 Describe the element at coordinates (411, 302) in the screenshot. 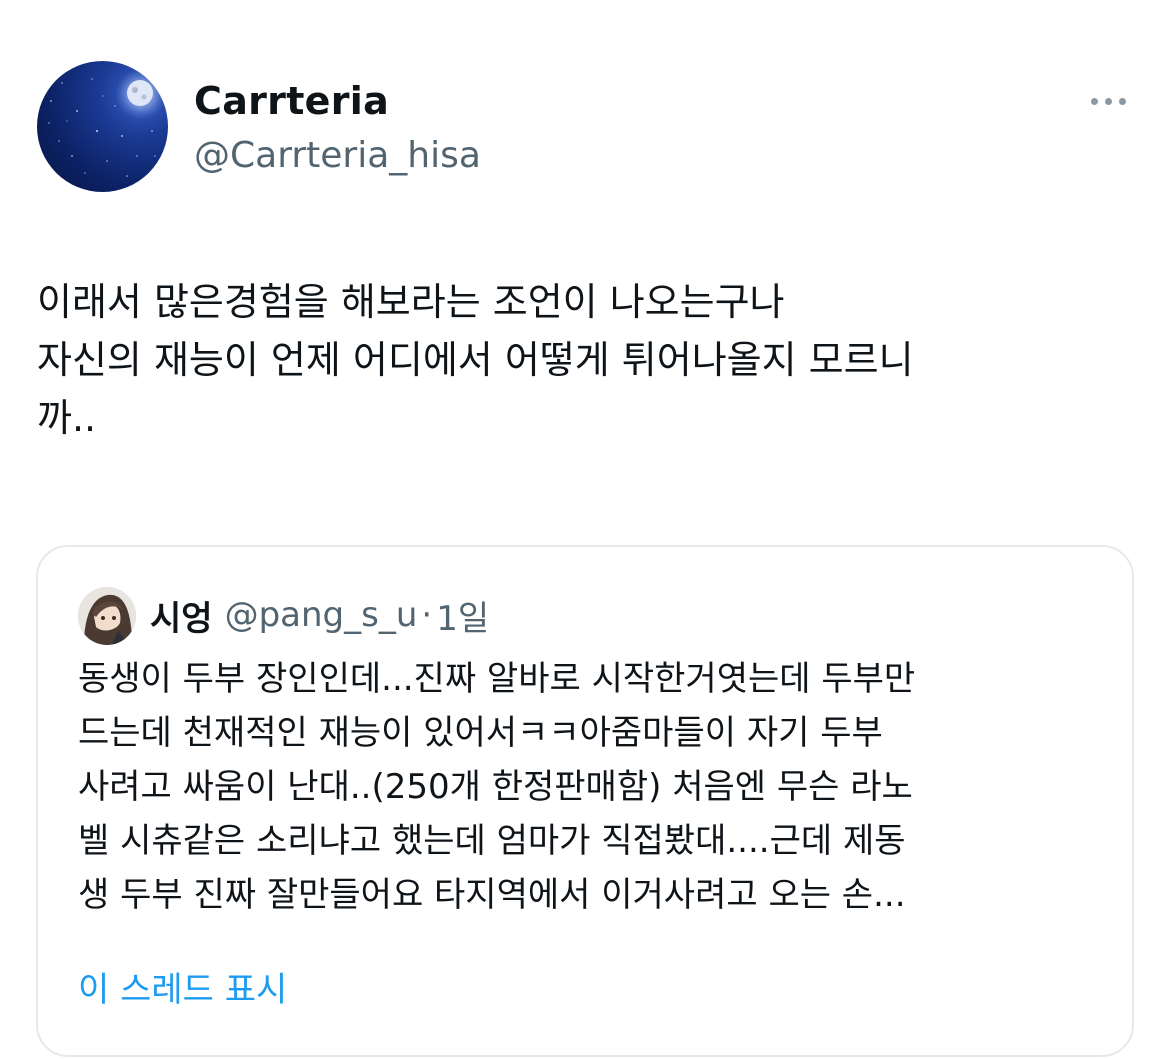

I see `tweet-text-line: 이래서 많은경험을 해보라는 조언이 나오는구나` at that location.